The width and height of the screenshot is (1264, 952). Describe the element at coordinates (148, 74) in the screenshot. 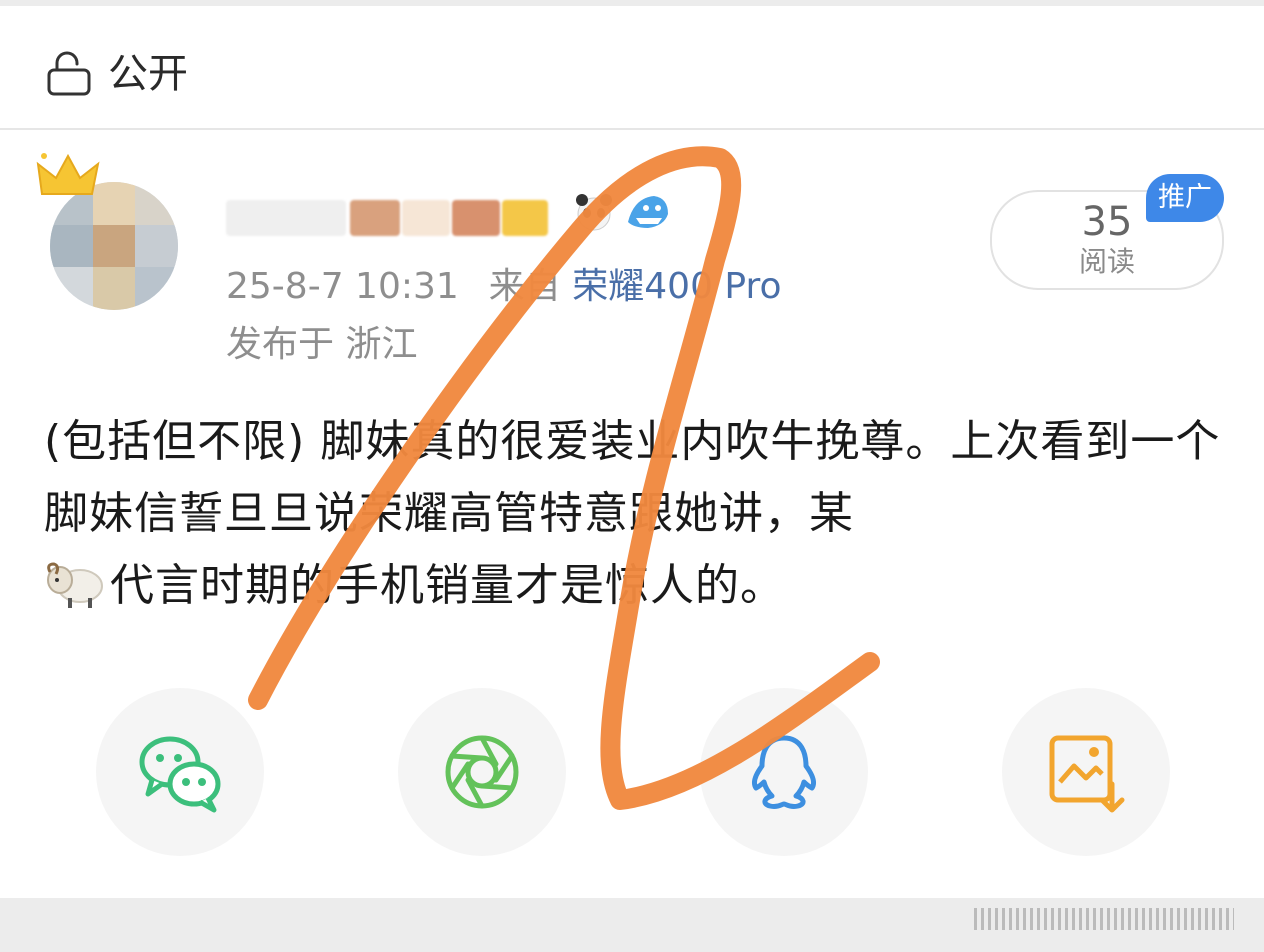

I see `visibility-label: 公开` at that location.